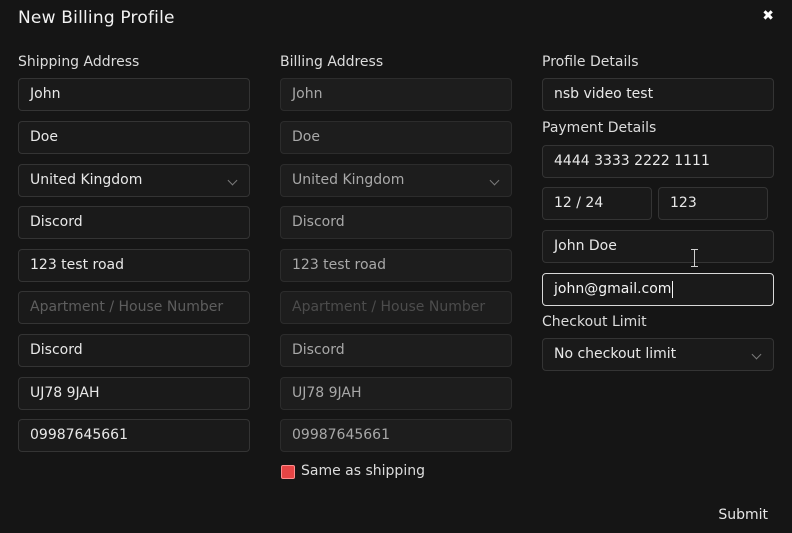 Image resolution: width=792 pixels, height=533 pixels. What do you see at coordinates (658, 94) in the screenshot?
I see `profile-name-field: nsb video test` at bounding box center [658, 94].